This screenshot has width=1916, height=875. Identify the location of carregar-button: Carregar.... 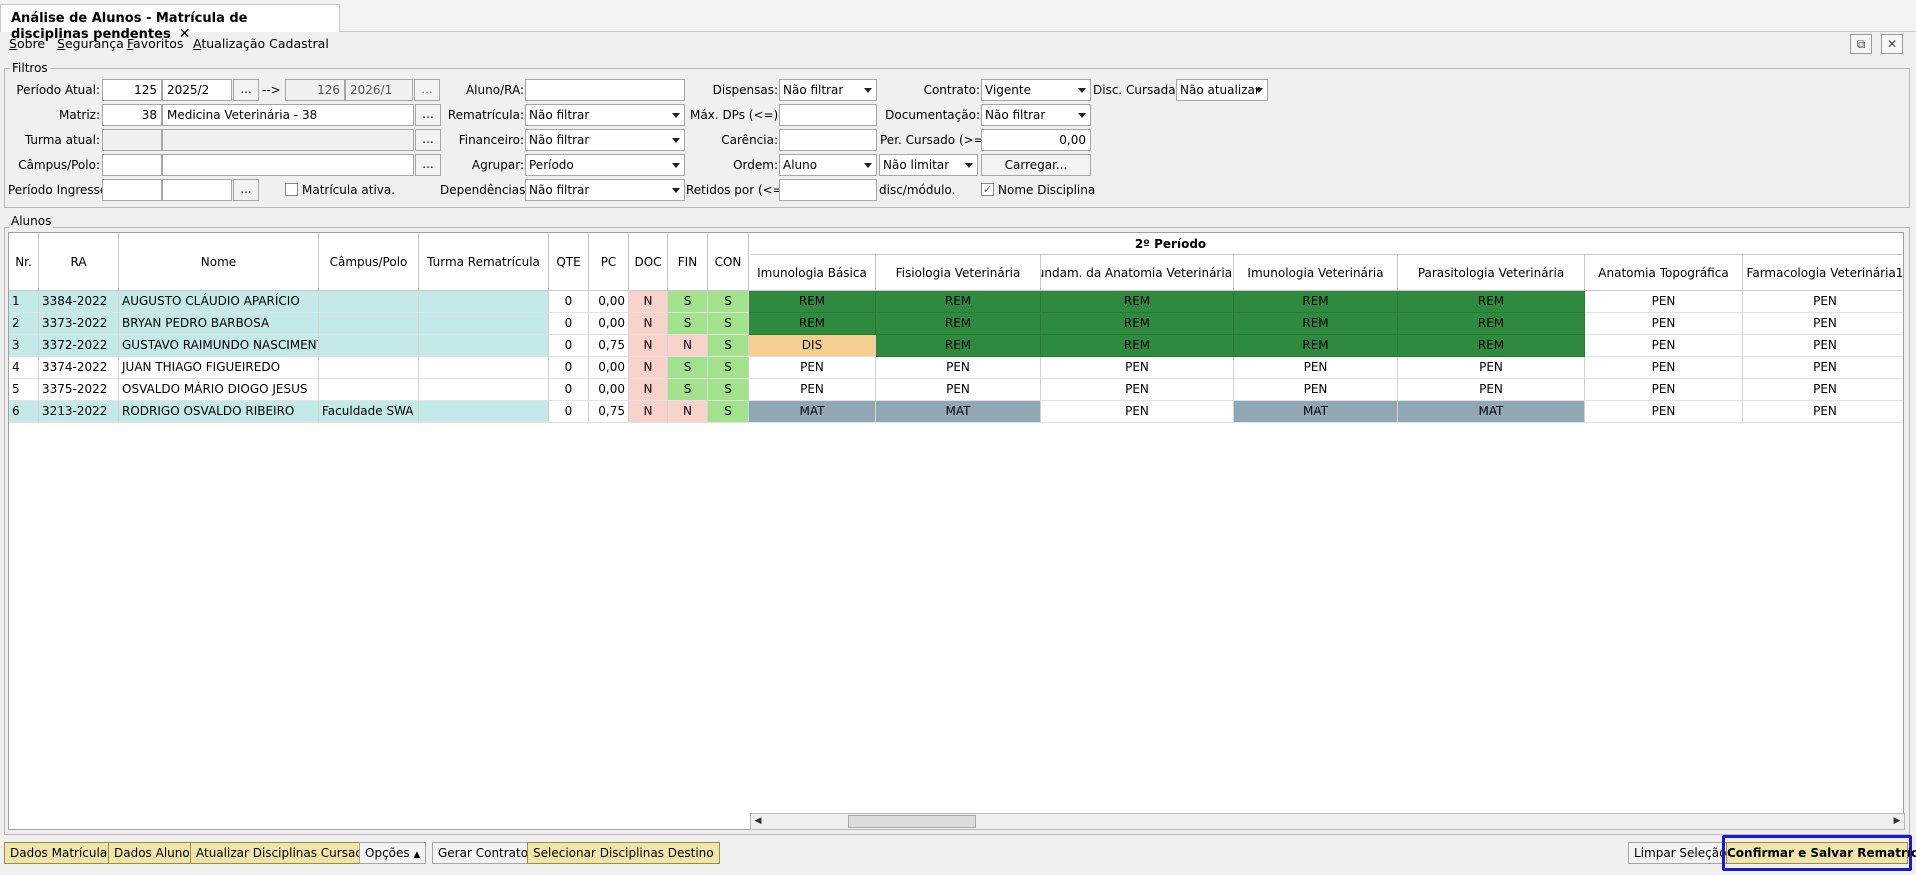
(1036, 165).